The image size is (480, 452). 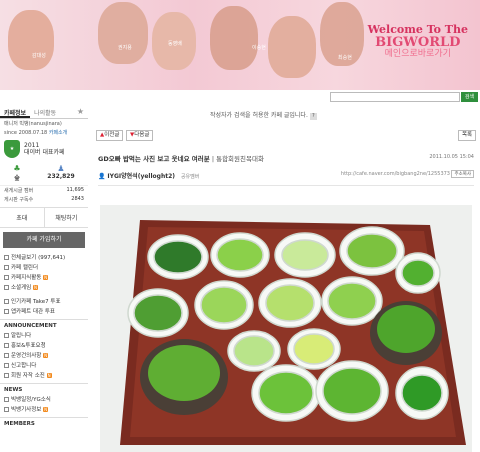 I want to click on author-avatar-icon: 👤, so click(x=102, y=176).